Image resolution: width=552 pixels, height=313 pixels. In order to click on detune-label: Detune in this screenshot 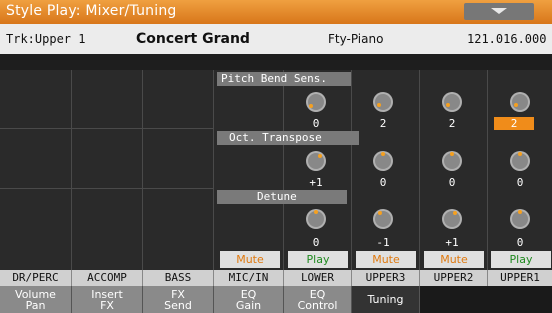, I will do `click(282, 197)`.